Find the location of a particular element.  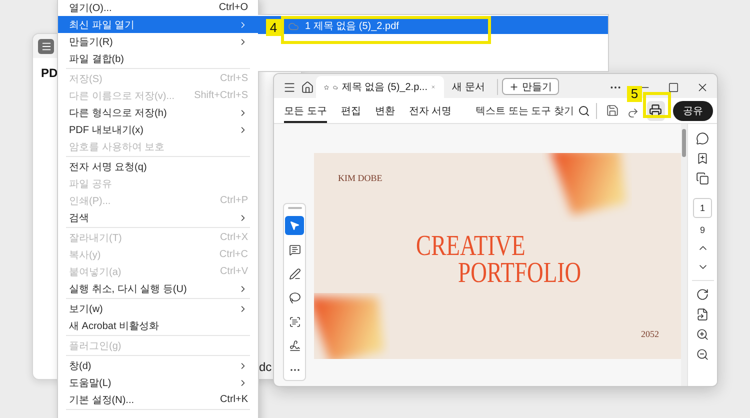

lasso-icon is located at coordinates (294, 298).